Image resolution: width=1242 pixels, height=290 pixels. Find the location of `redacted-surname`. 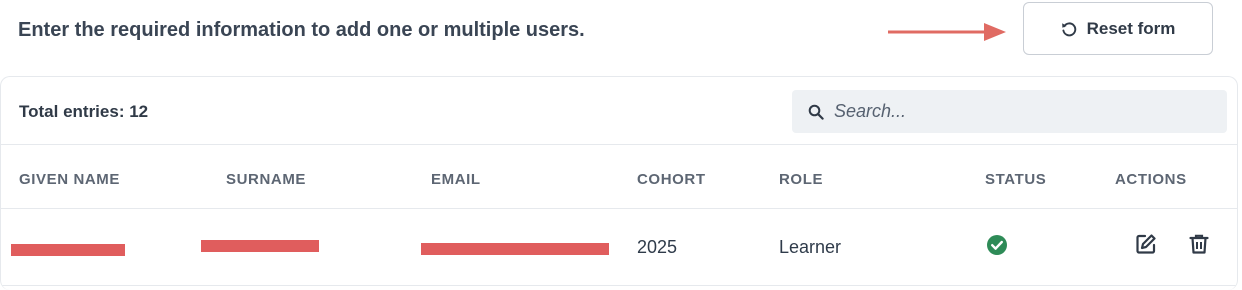

redacted-surname is located at coordinates (260, 246).